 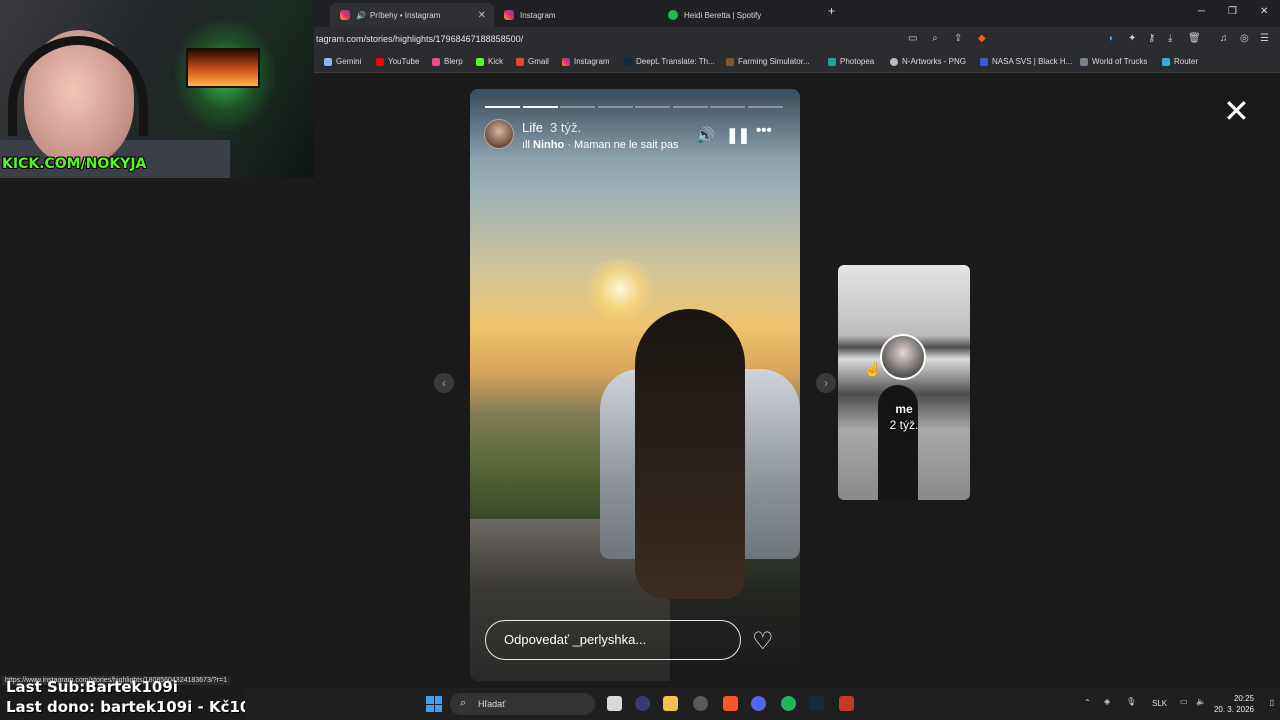 What do you see at coordinates (904, 382) in the screenshot?
I see `next-story-card` at bounding box center [904, 382].